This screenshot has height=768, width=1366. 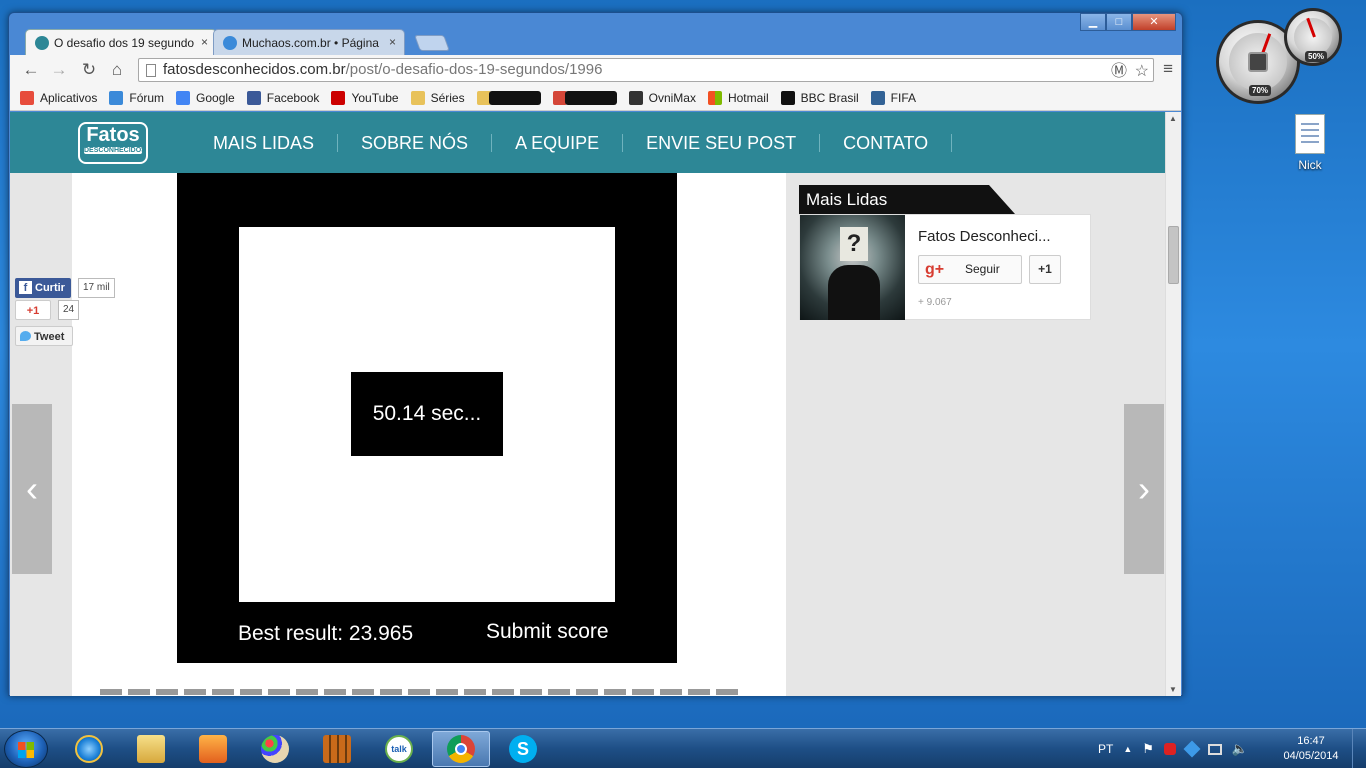 I want to click on taskbar-skype: S, so click(x=523, y=749).